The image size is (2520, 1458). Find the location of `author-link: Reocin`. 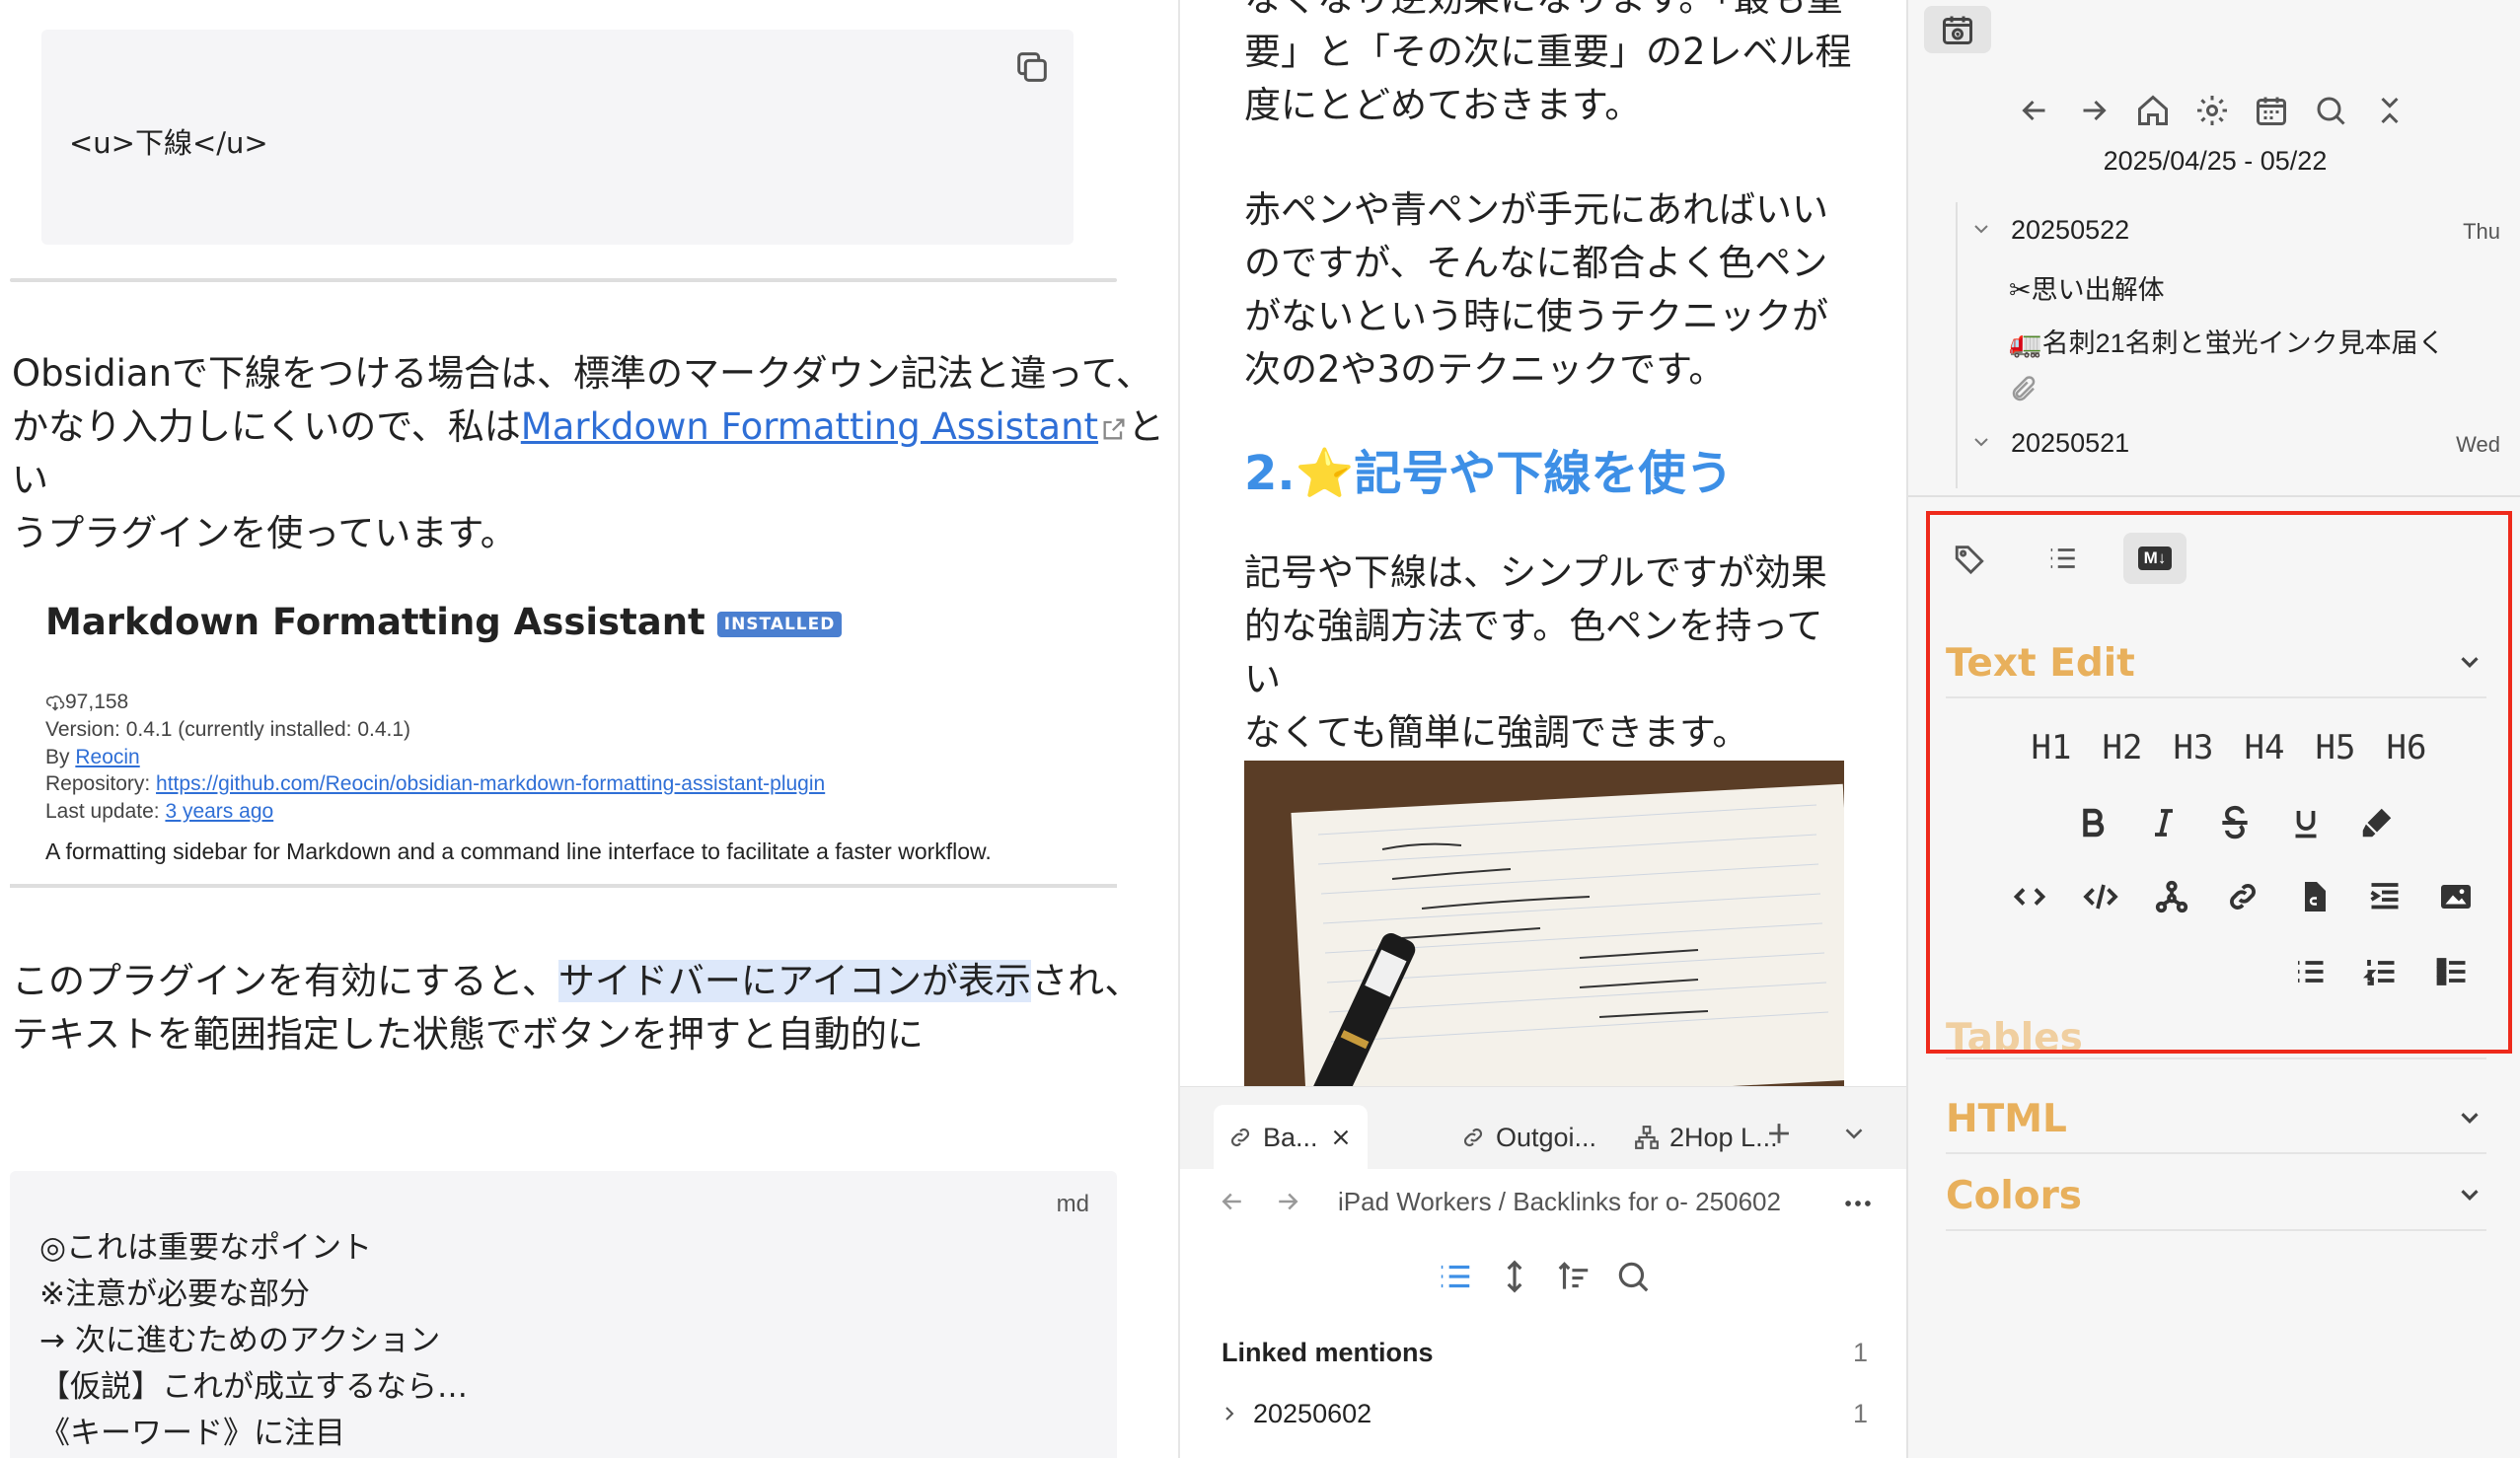

author-link: Reocin is located at coordinates (107, 757).